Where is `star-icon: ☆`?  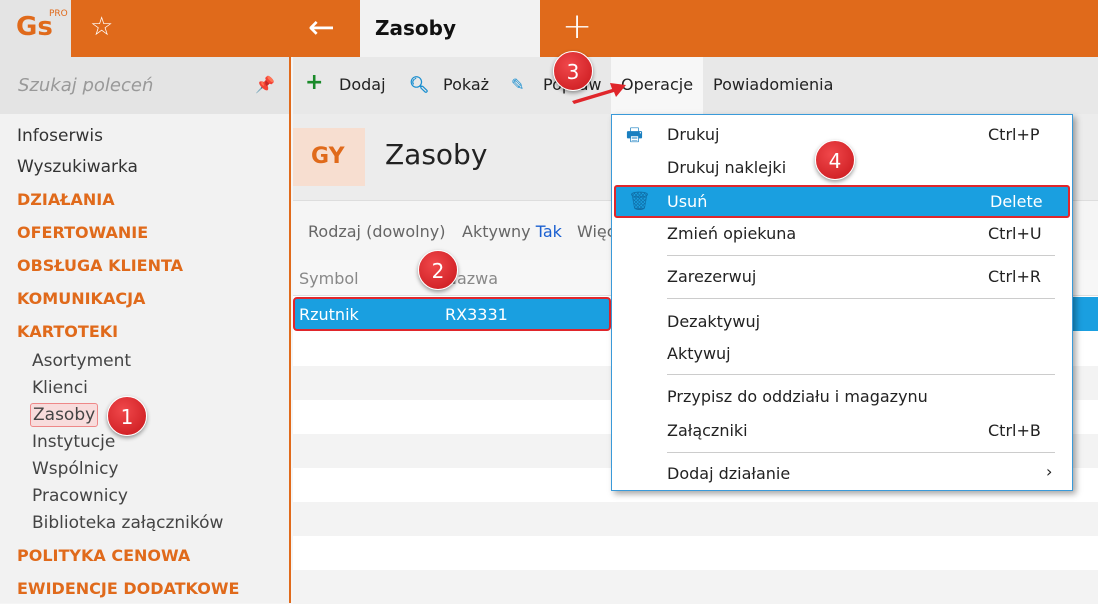 star-icon: ☆ is located at coordinates (101, 27).